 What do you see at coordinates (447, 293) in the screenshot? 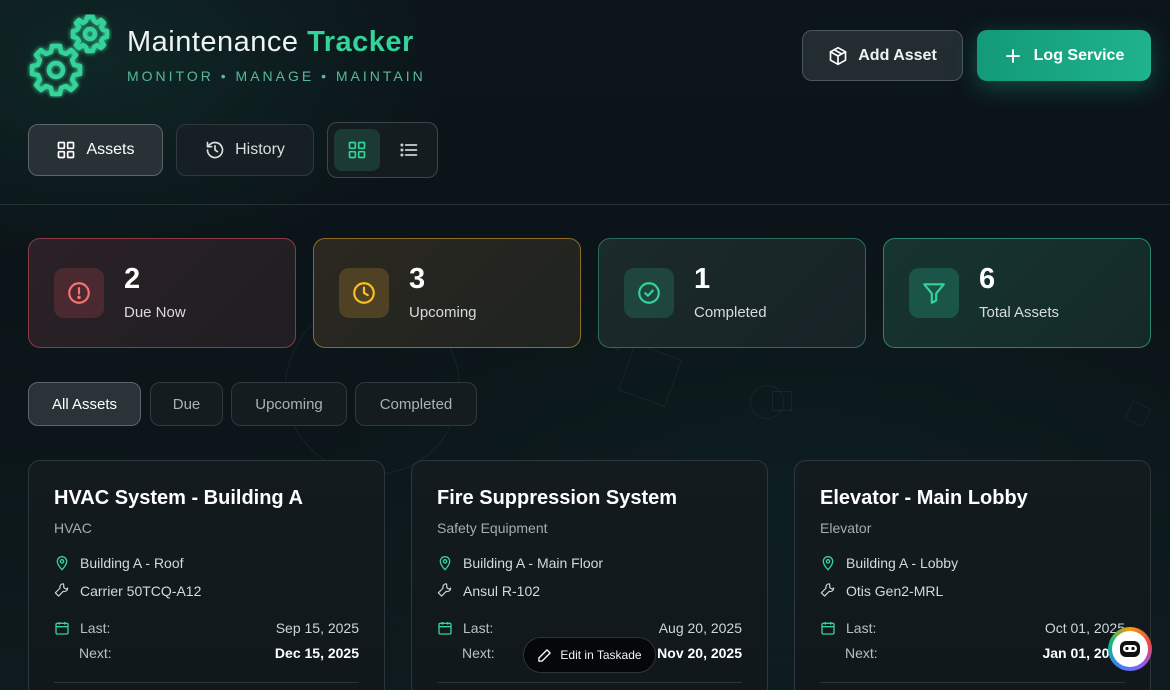
I see `stat-upcoming: 3 Upcoming` at bounding box center [447, 293].